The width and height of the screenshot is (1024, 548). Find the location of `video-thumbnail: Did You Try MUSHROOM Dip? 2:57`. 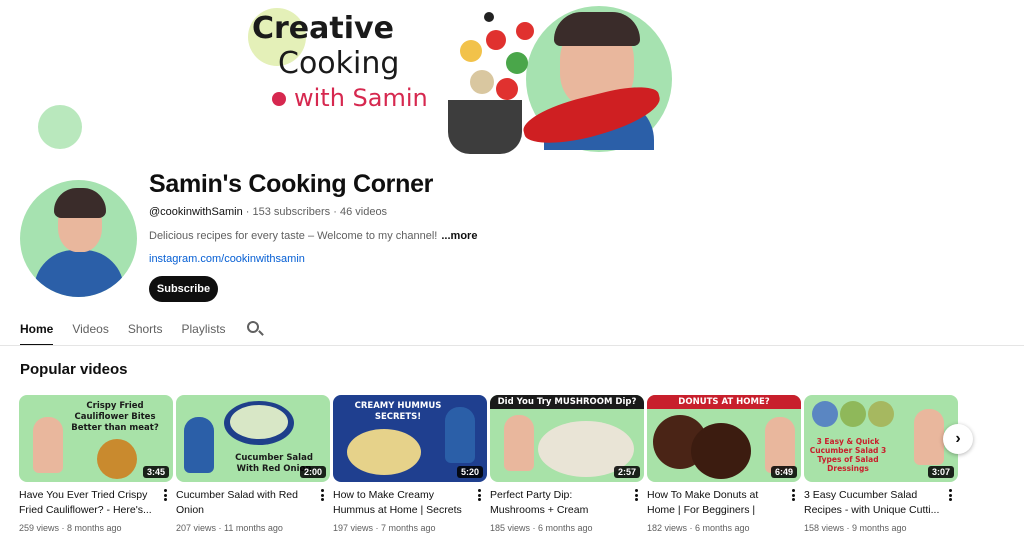

video-thumbnail: Did You Try MUSHROOM Dip? 2:57 is located at coordinates (567, 438).